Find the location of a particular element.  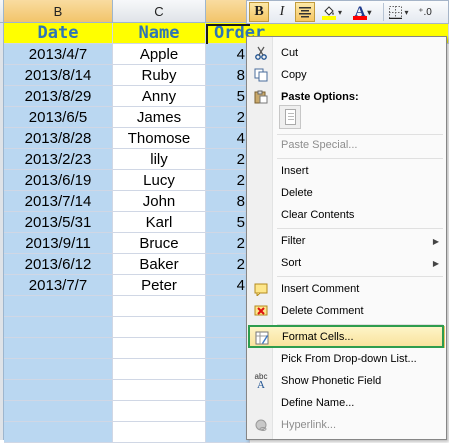

date-cell: 2013/6/12 is located at coordinates (58, 264).